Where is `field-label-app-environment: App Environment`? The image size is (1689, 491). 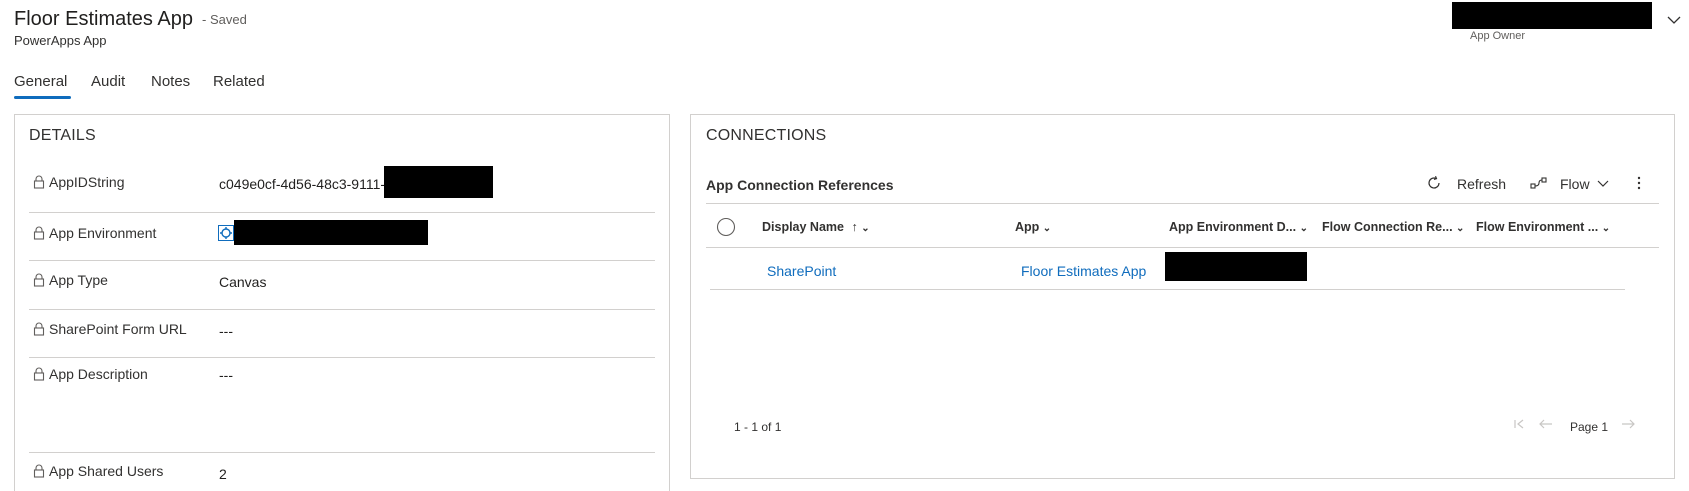
field-label-app-environment: App Environment is located at coordinates (94, 233).